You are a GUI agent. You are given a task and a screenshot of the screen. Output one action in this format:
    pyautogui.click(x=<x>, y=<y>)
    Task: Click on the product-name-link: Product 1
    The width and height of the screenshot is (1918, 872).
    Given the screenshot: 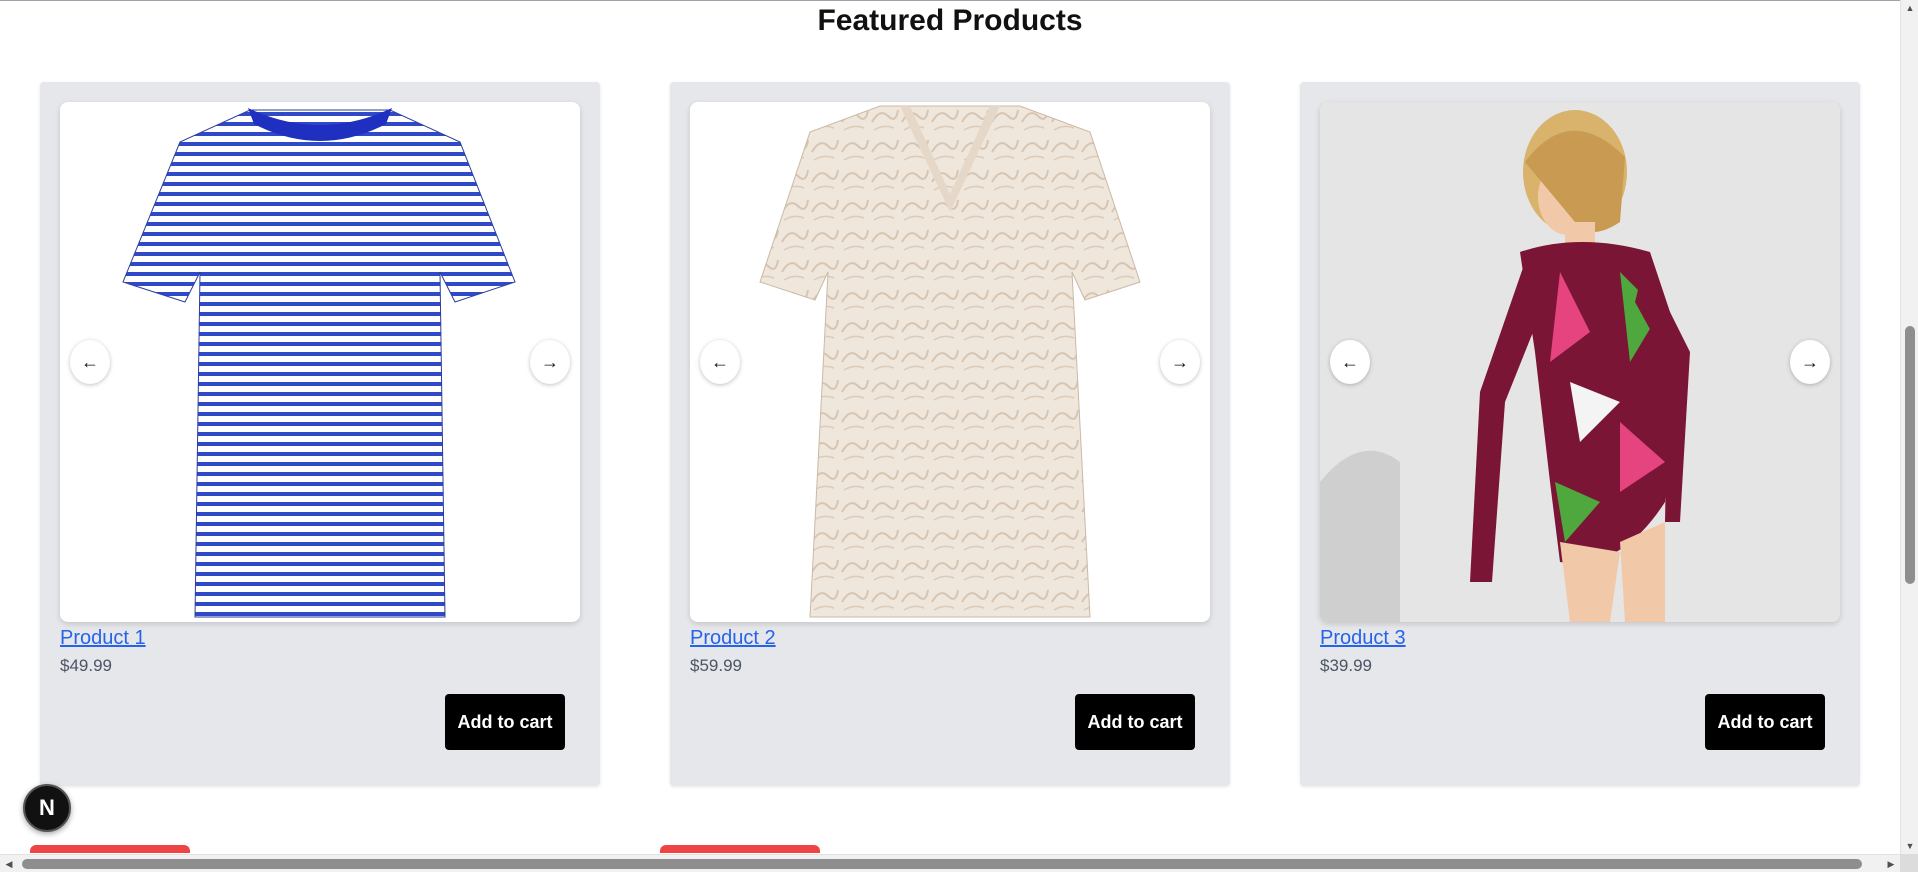 What is the action you would take?
    pyautogui.click(x=103, y=638)
    